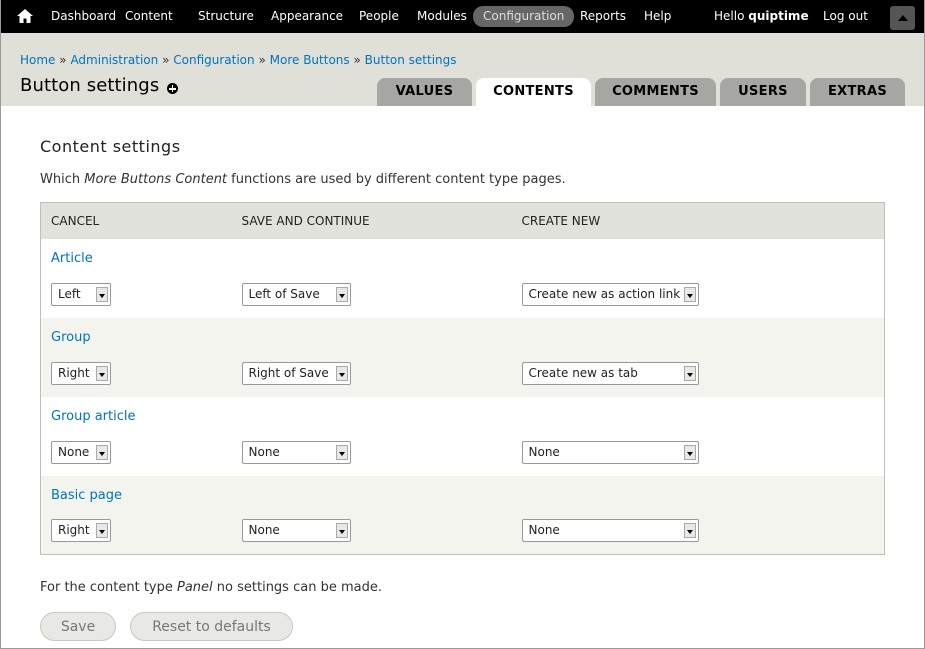  I want to click on page-title: Button settings, so click(90, 85).